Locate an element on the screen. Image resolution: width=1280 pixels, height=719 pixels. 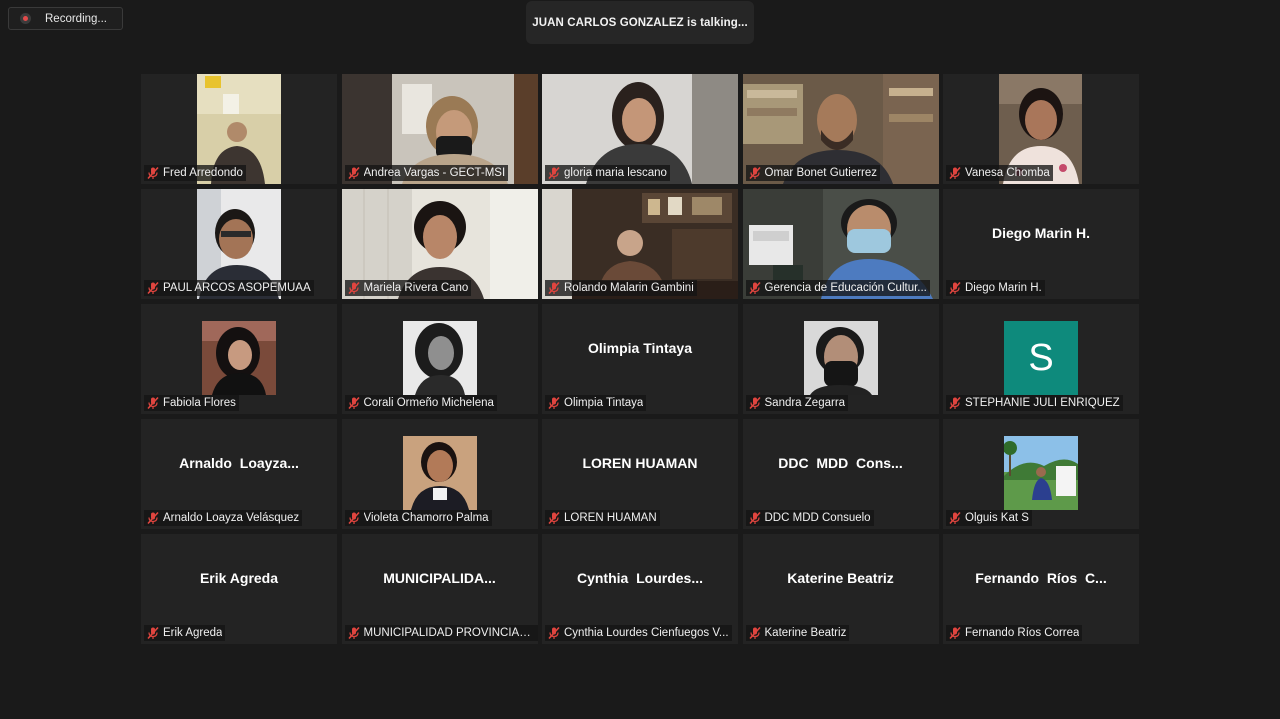
participant-name: Arnaldo Loayza Velásquez is located at coordinates (231, 518).